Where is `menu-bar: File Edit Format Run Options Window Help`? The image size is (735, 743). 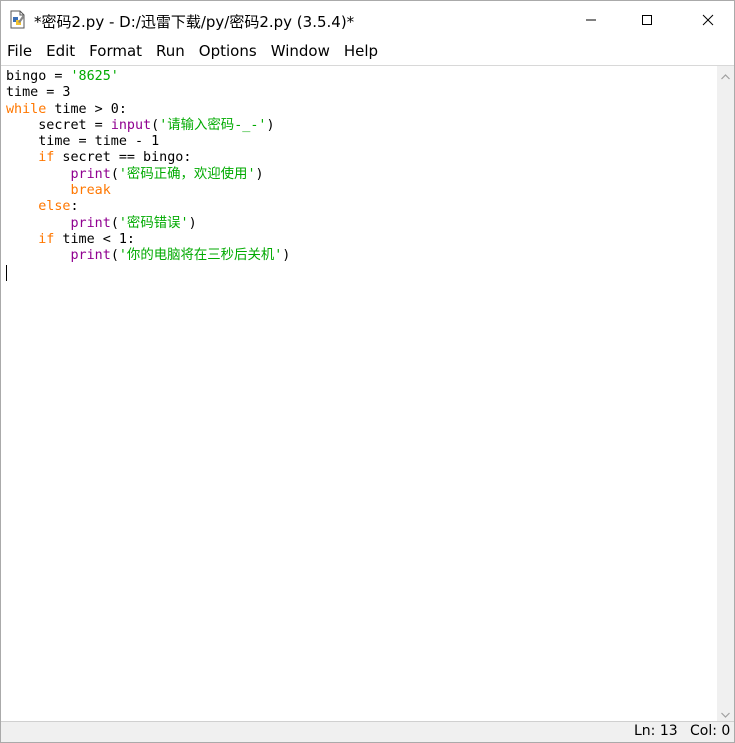
menu-bar: File Edit Format Run Options Window Help is located at coordinates (367, 51).